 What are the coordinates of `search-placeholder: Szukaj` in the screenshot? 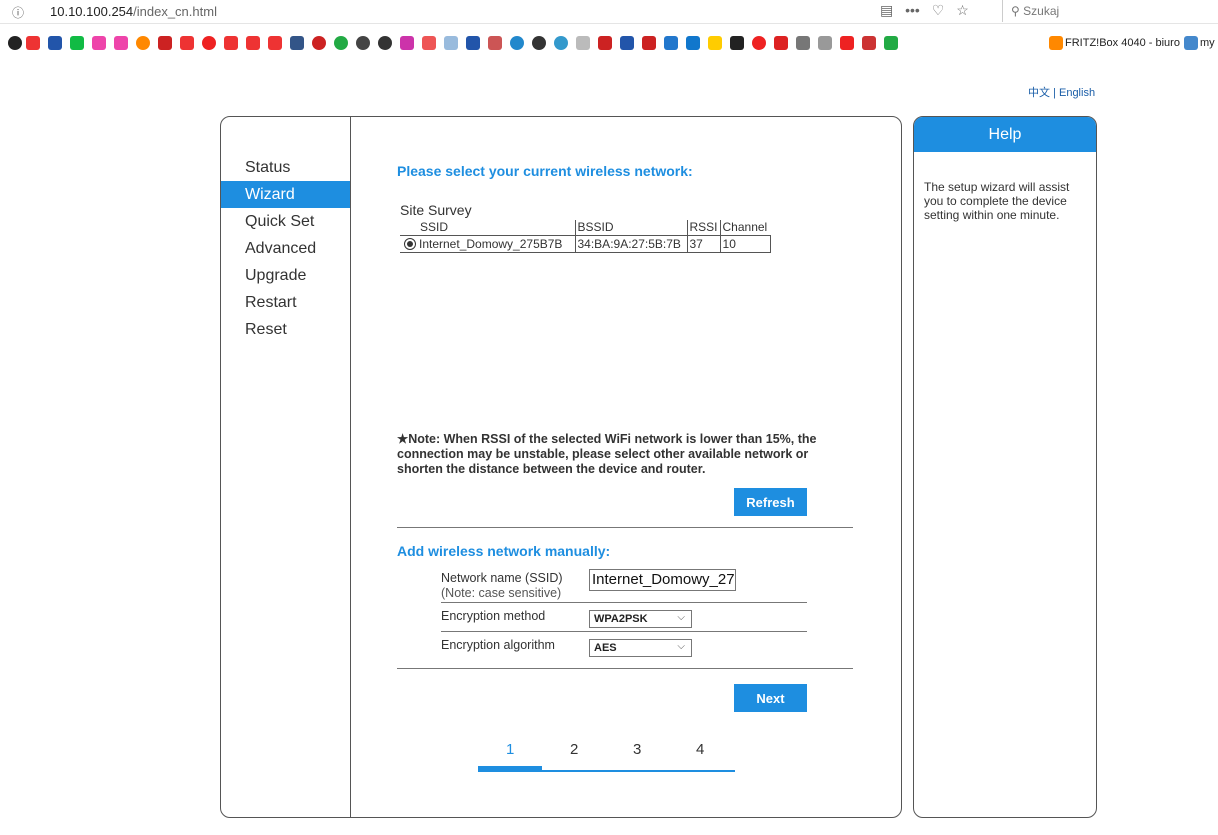 It's located at (1041, 11).